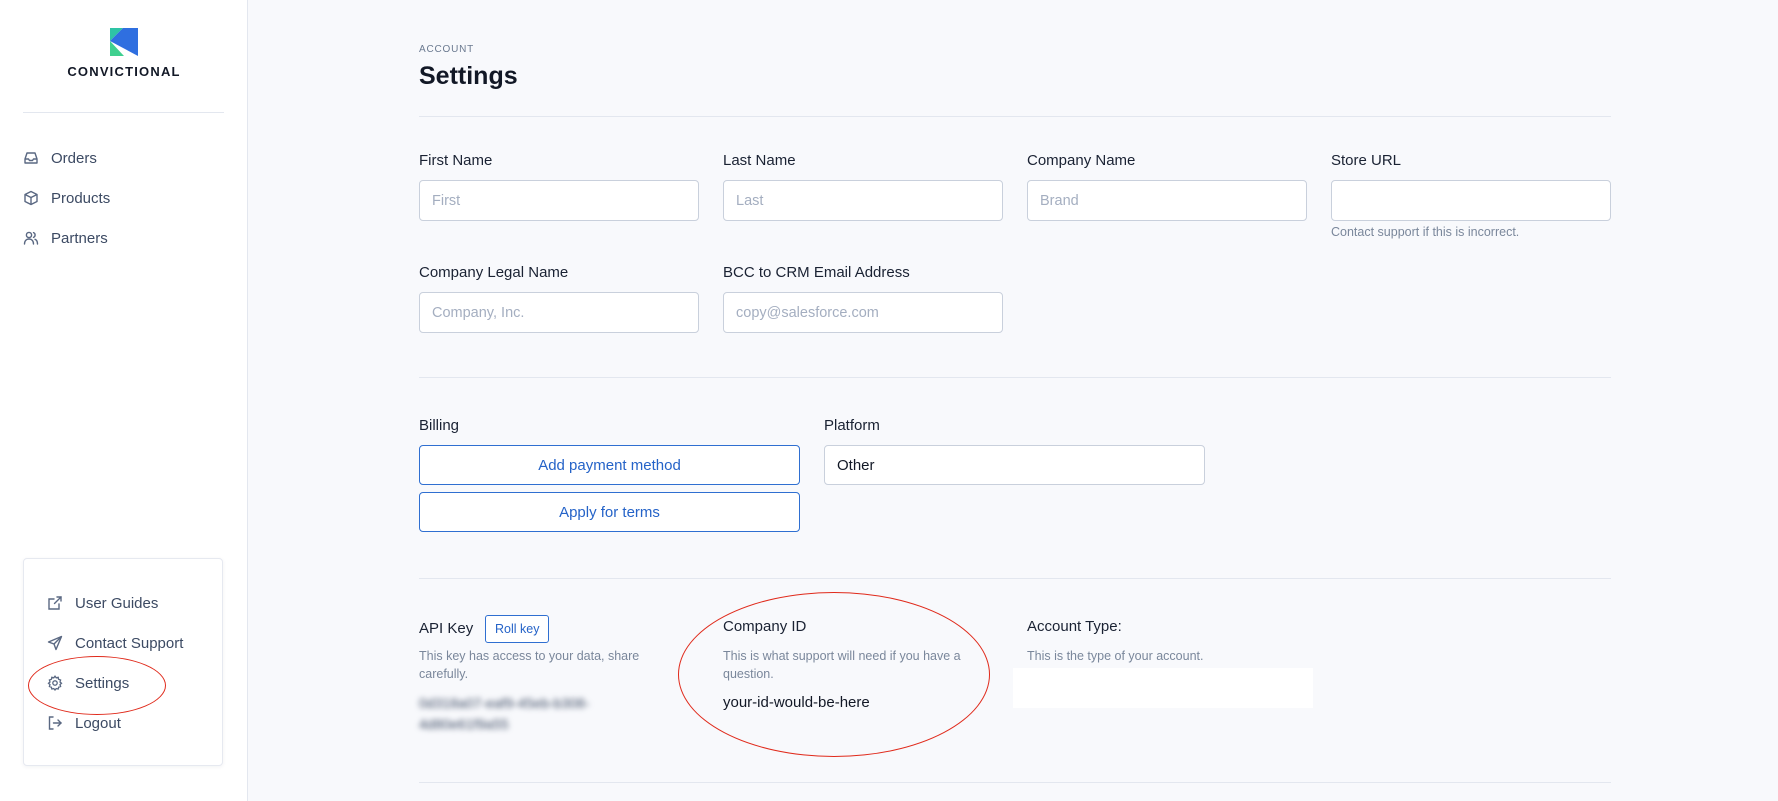 This screenshot has height=801, width=1778. I want to click on sidebar-item-label: Settings, so click(102, 683).